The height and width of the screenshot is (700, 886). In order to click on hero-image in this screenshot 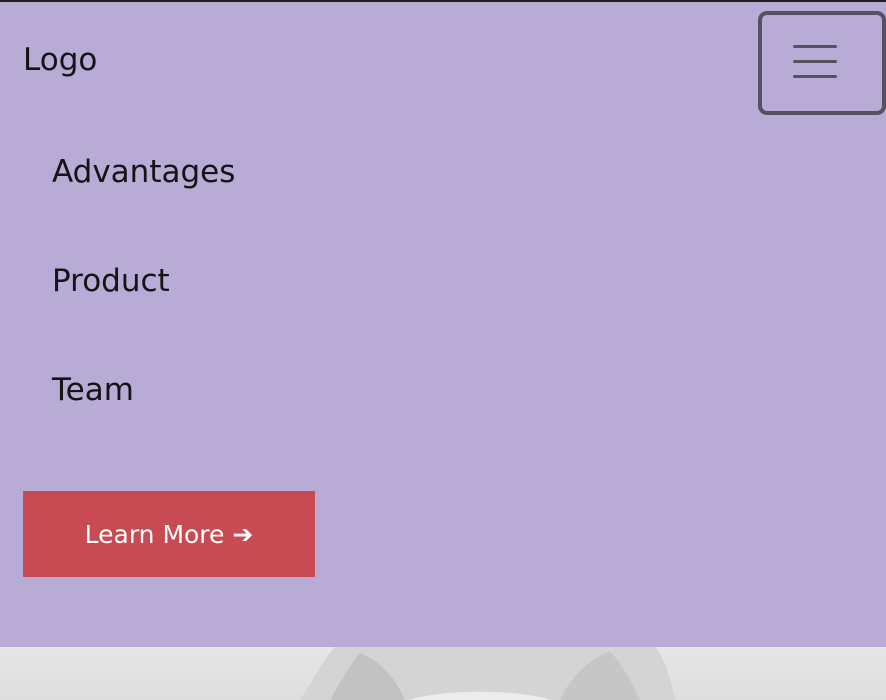, I will do `click(443, 673)`.